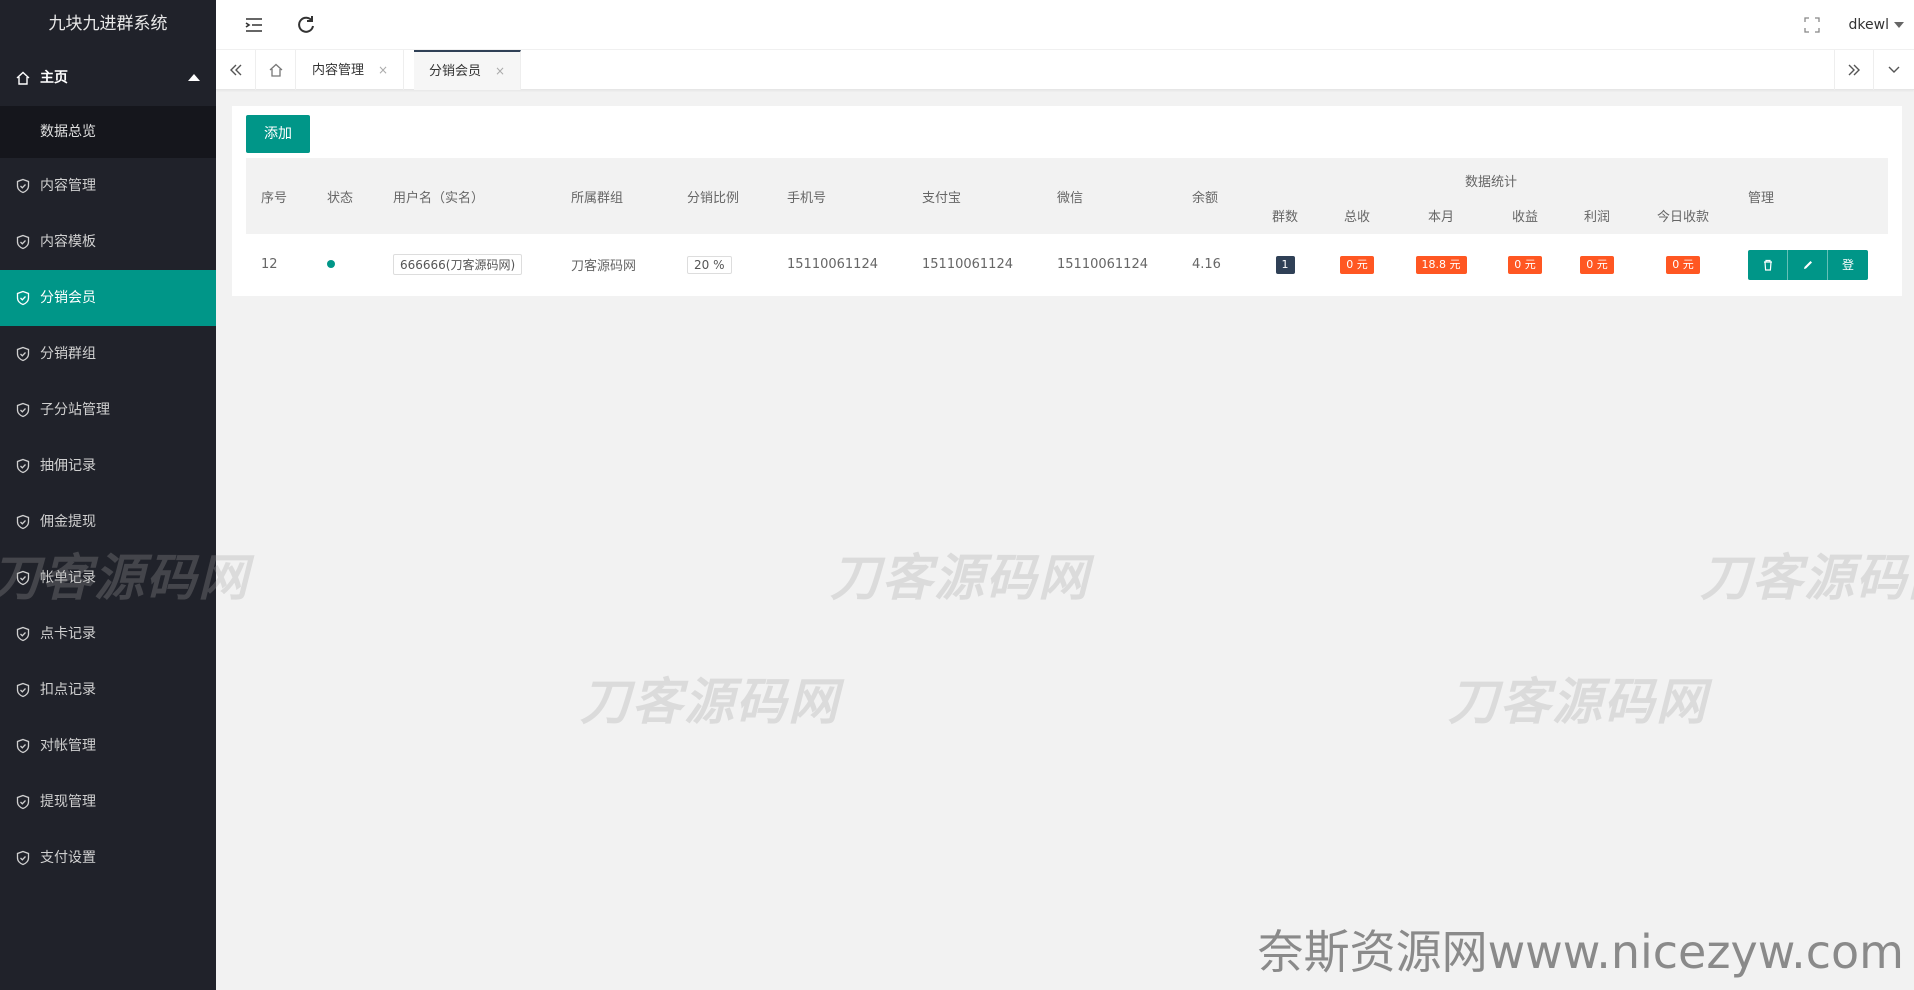  Describe the element at coordinates (75, 410) in the screenshot. I see `sidebar-item-label: 子分站管理` at that location.